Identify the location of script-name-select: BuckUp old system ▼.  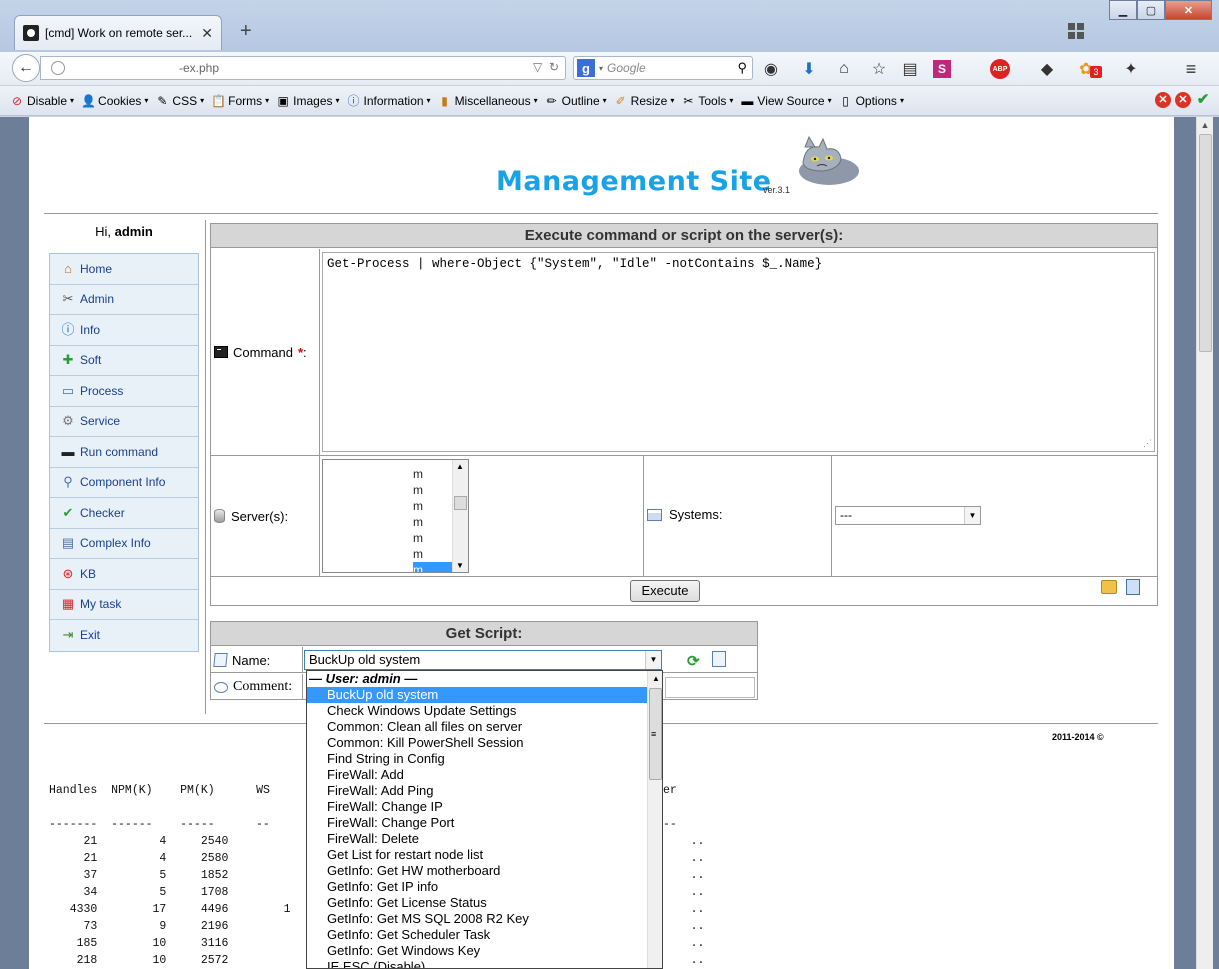
(483, 660).